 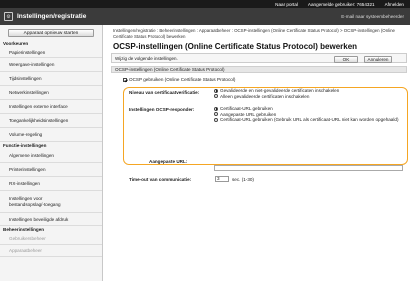 I want to click on logout-link: Afmelden, so click(x=394, y=4).